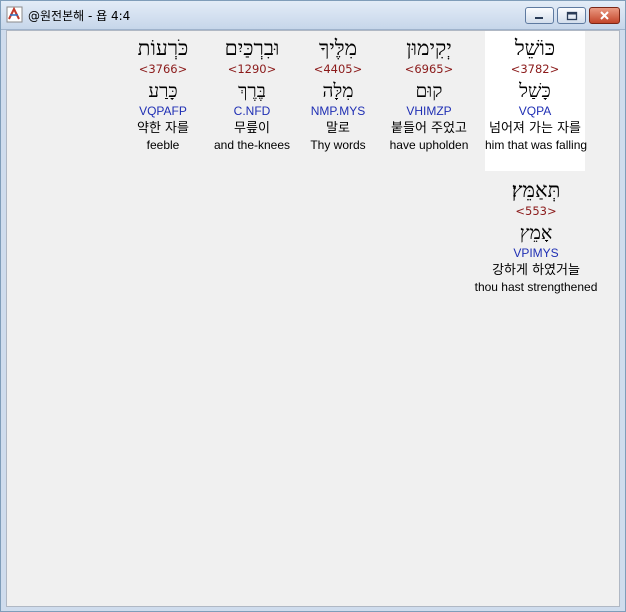 The width and height of the screenshot is (626, 612). I want to click on title-bar: @원전본해 - 욥 4:4, so click(313, 15).